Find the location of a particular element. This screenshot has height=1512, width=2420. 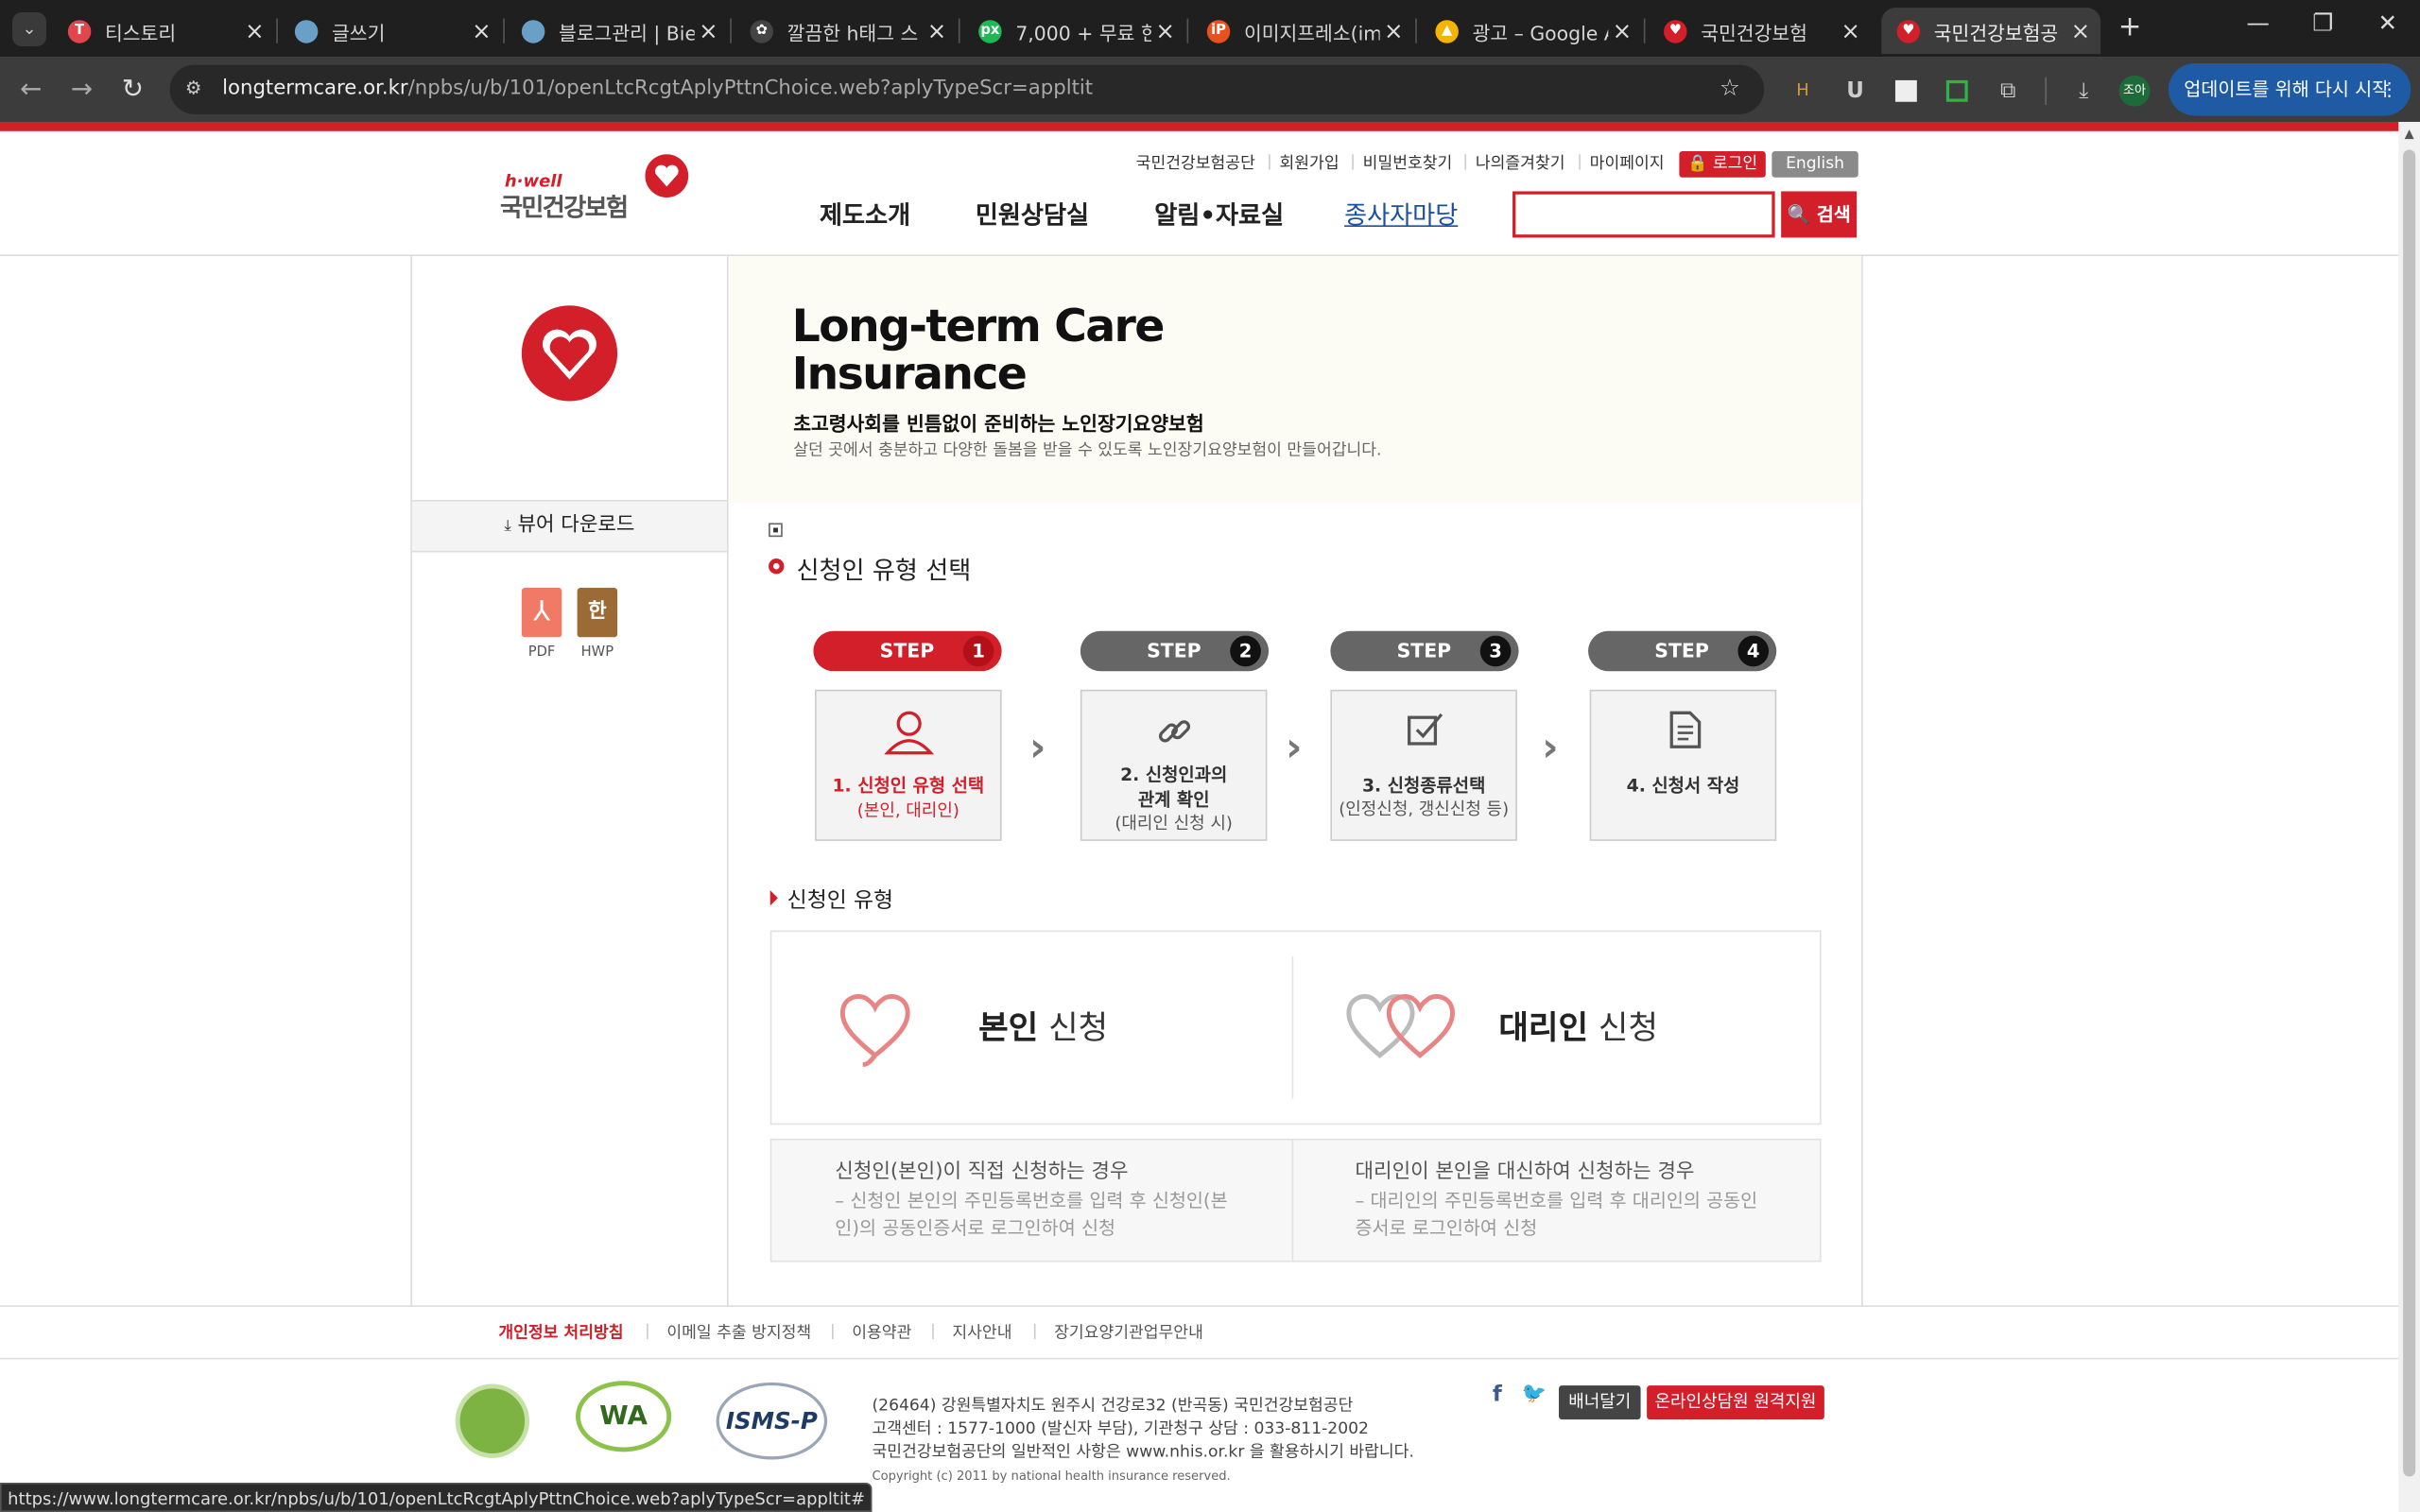

left-column-border is located at coordinates (411, 781).